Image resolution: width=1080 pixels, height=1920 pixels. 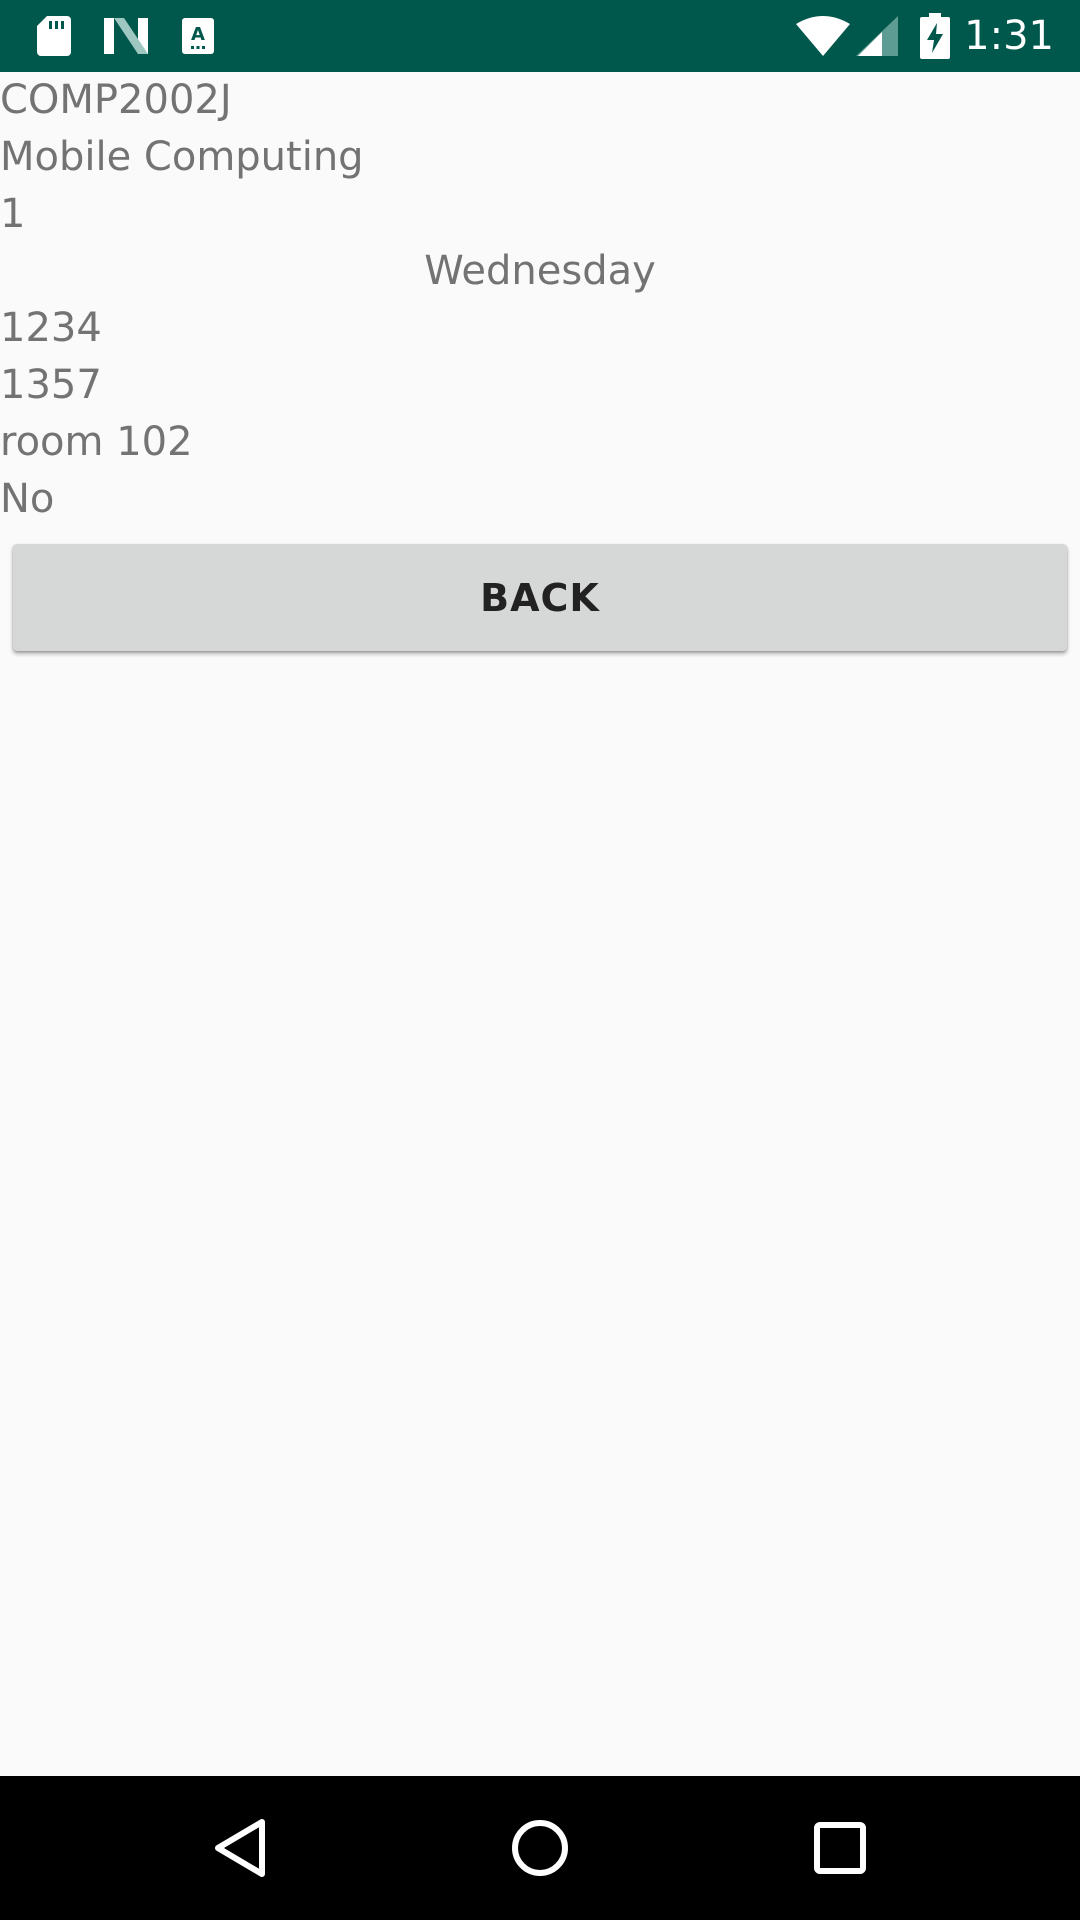 I want to click on nav-recents-icon, so click(x=840, y=1848).